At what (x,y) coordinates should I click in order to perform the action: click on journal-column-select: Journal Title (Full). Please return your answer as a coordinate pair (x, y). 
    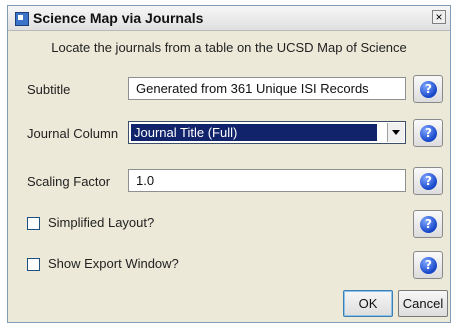
    Looking at the image, I should click on (267, 132).